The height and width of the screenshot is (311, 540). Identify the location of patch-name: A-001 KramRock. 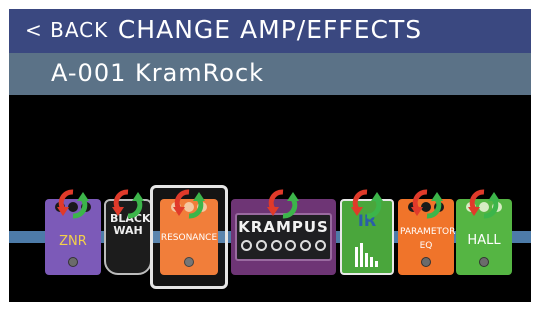
(158, 73).